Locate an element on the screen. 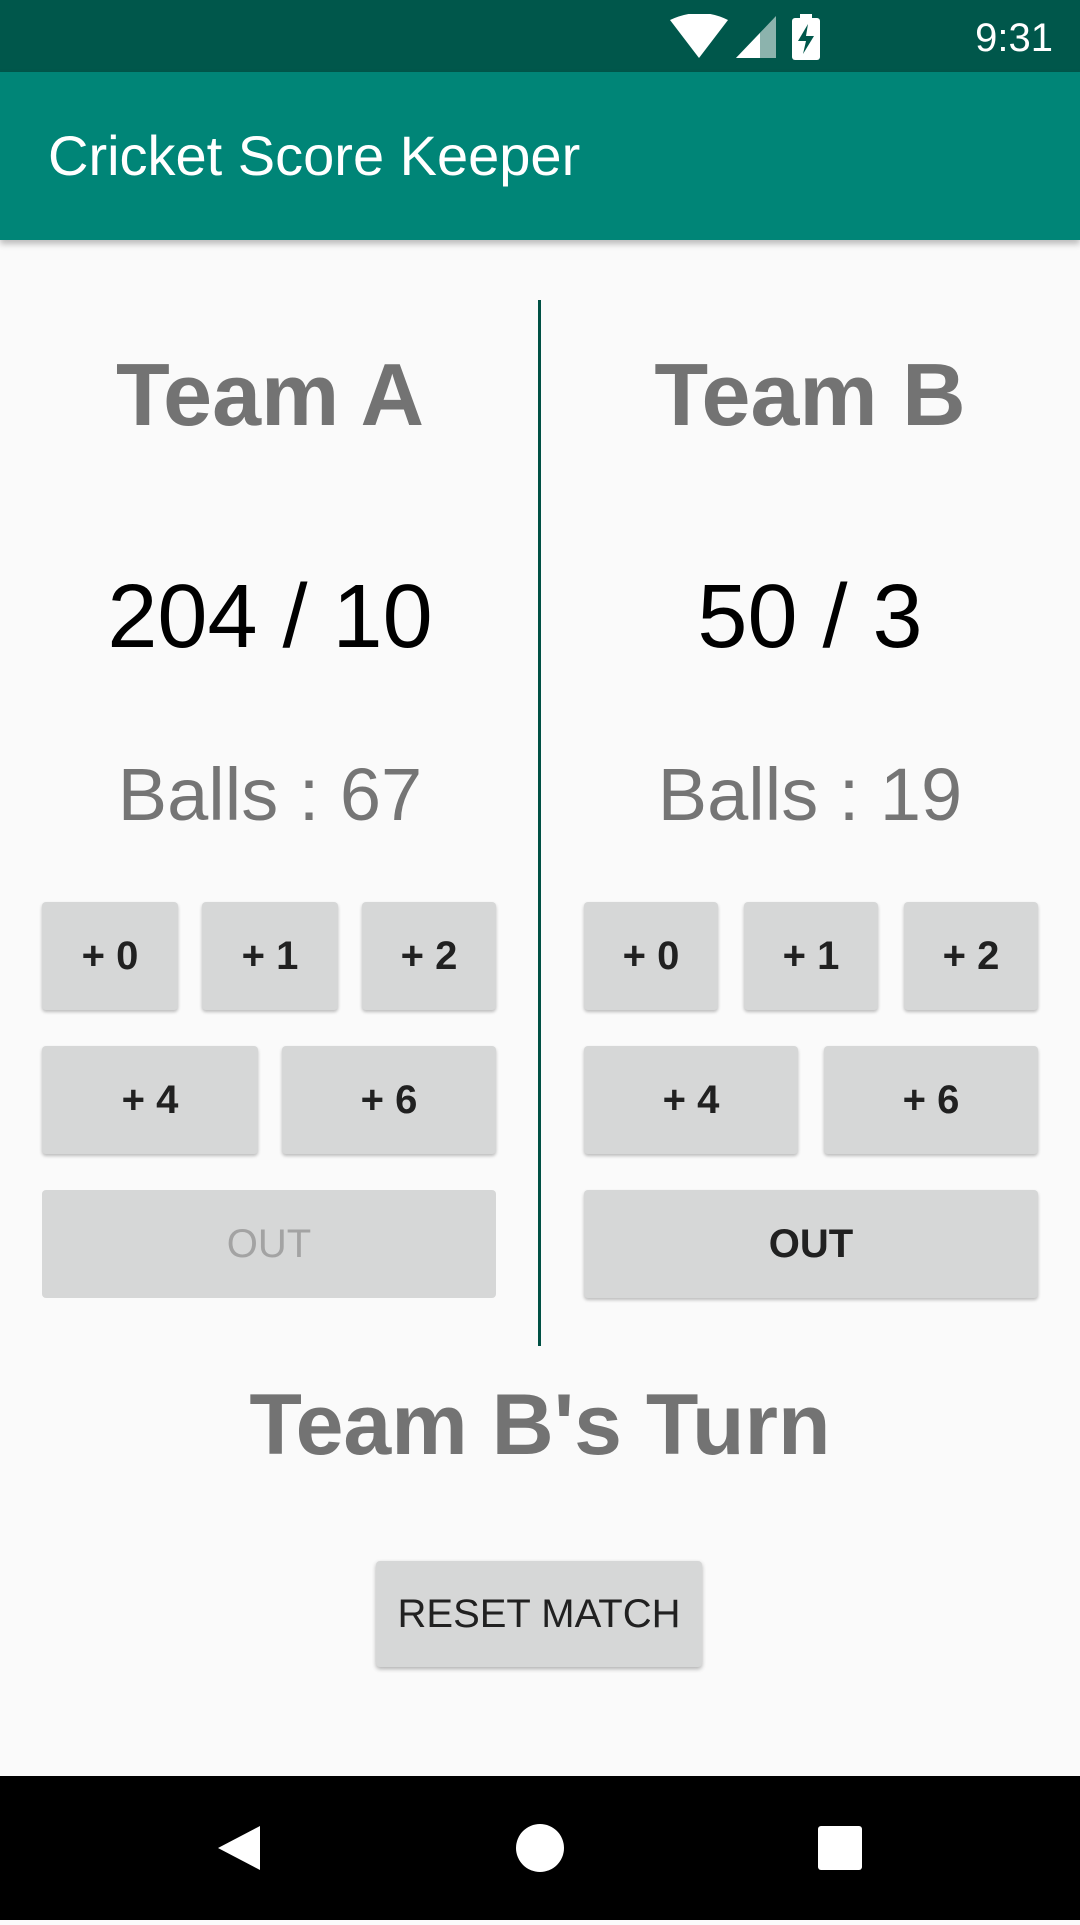 This screenshot has width=1080, height=1925. team-a-plus-1-button: + 1 is located at coordinates (270, 956).